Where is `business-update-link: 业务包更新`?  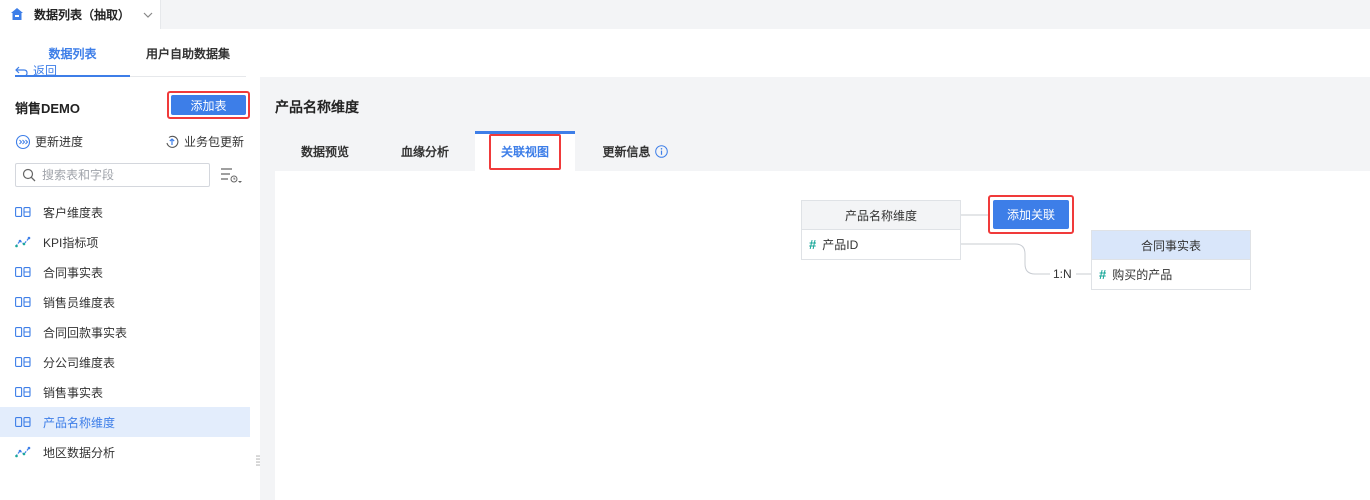 business-update-link: 业务包更新 is located at coordinates (204, 141).